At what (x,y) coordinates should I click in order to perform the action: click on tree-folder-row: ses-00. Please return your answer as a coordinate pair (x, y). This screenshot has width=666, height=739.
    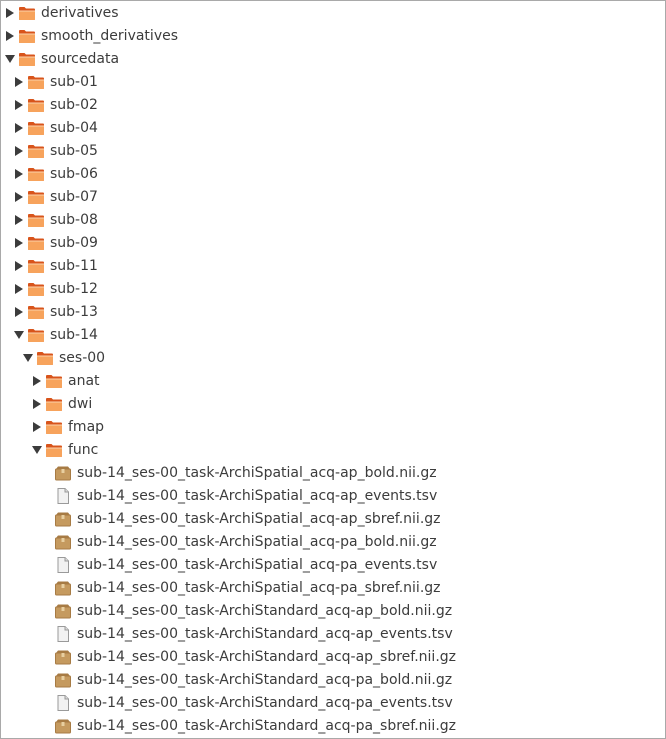
    Looking at the image, I should click on (333, 357).